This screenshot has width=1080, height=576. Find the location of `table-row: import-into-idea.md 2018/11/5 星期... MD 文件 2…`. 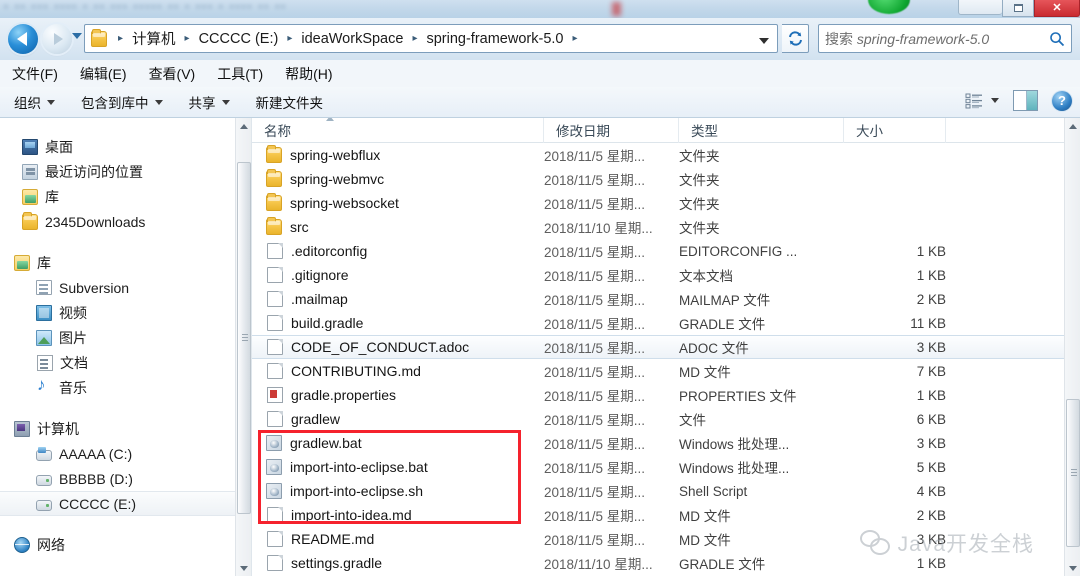

table-row: import-into-idea.md 2018/11/5 星期... MD 文件 2… is located at coordinates (666, 515).